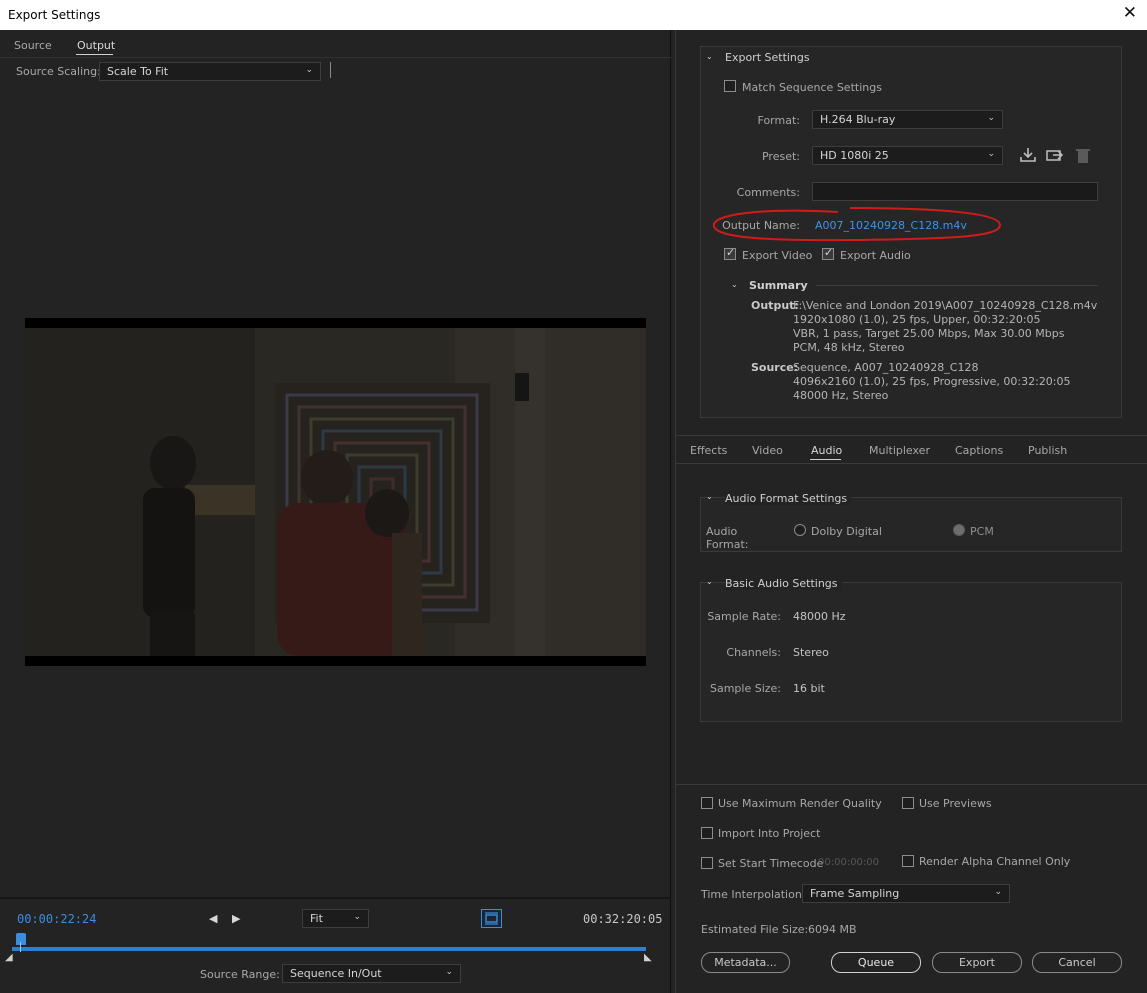 Image resolution: width=1147 pixels, height=993 pixels. Describe the element at coordinates (849, 347) in the screenshot. I see `summary-output-line: PCM, 48 kHz, Stereo` at that location.